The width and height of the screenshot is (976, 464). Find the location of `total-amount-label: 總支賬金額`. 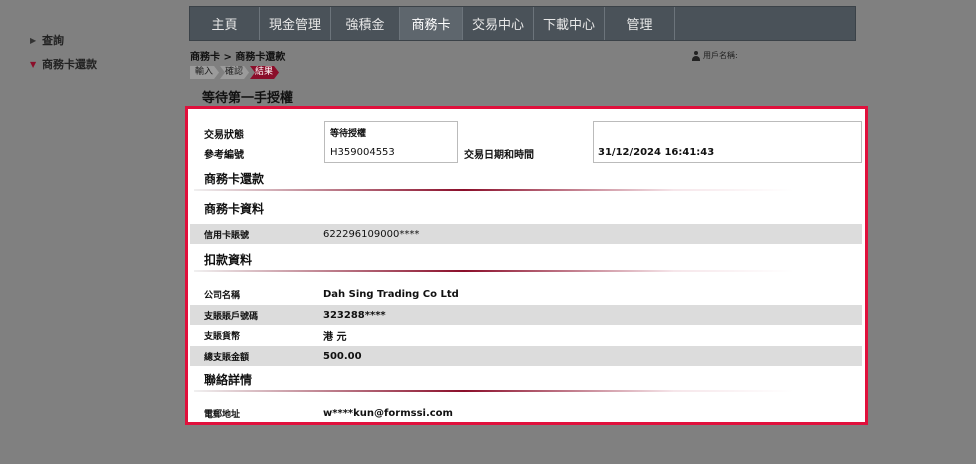

total-amount-label: 總支賬金額 is located at coordinates (227, 357).